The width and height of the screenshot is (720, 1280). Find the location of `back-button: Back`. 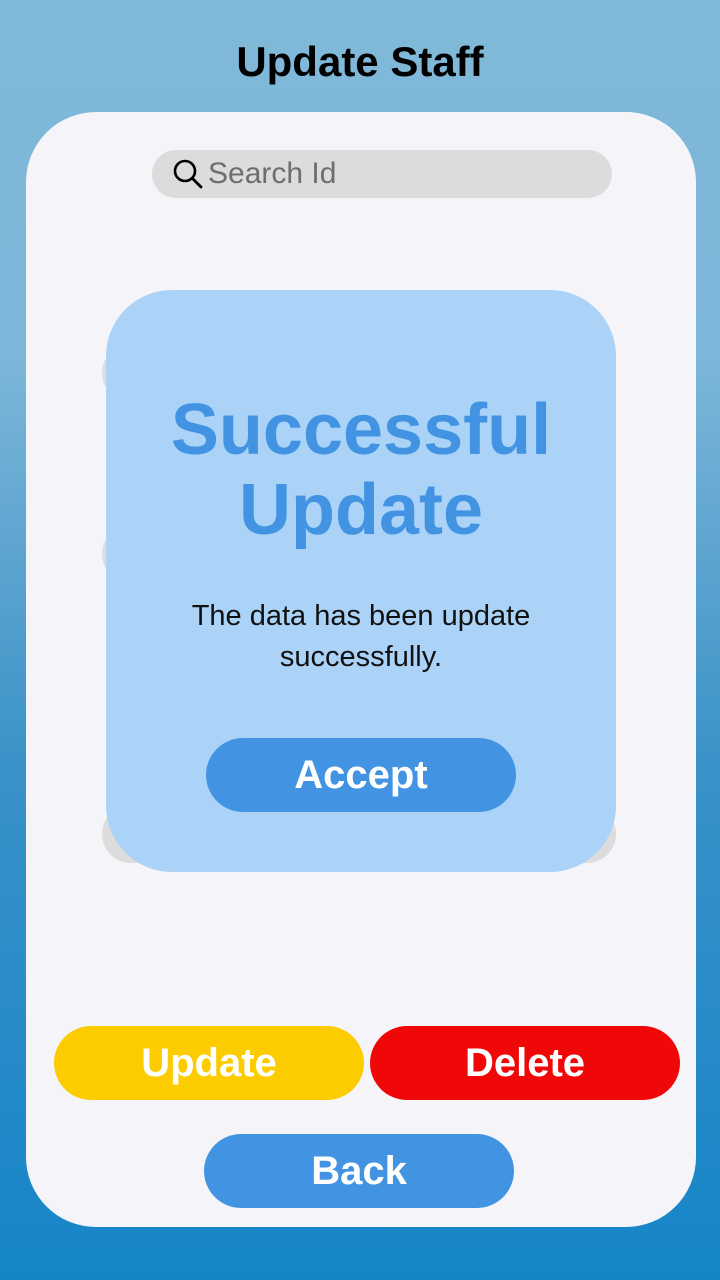

back-button: Back is located at coordinates (359, 1171).